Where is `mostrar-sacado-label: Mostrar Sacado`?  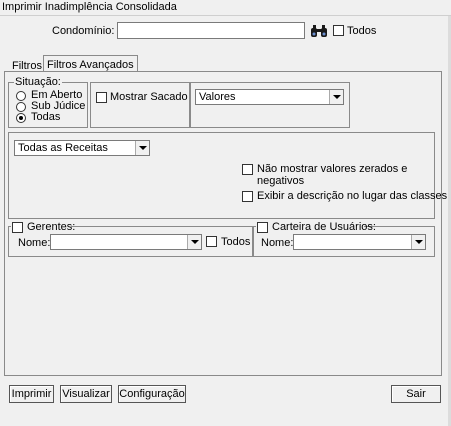 mostrar-sacado-label: Mostrar Sacado is located at coordinates (149, 97).